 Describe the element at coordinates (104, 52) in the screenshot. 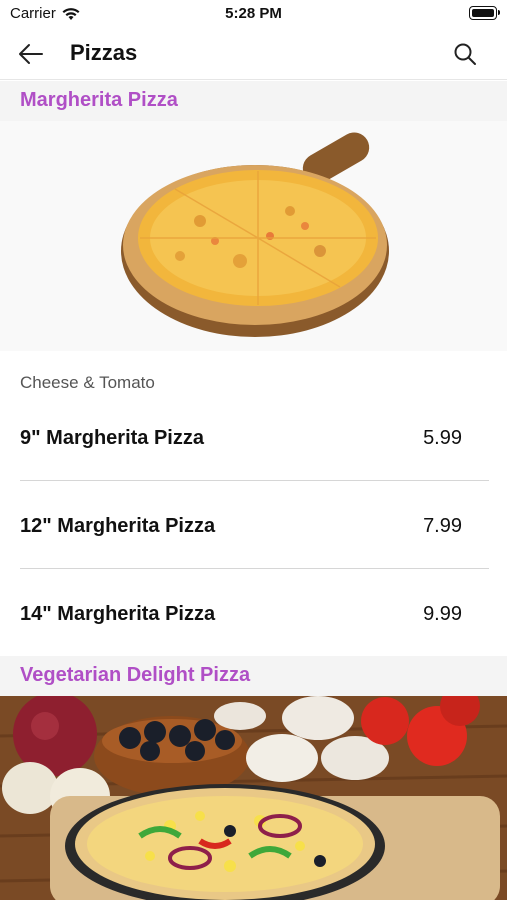

I see `page-title: Pizzas` at that location.